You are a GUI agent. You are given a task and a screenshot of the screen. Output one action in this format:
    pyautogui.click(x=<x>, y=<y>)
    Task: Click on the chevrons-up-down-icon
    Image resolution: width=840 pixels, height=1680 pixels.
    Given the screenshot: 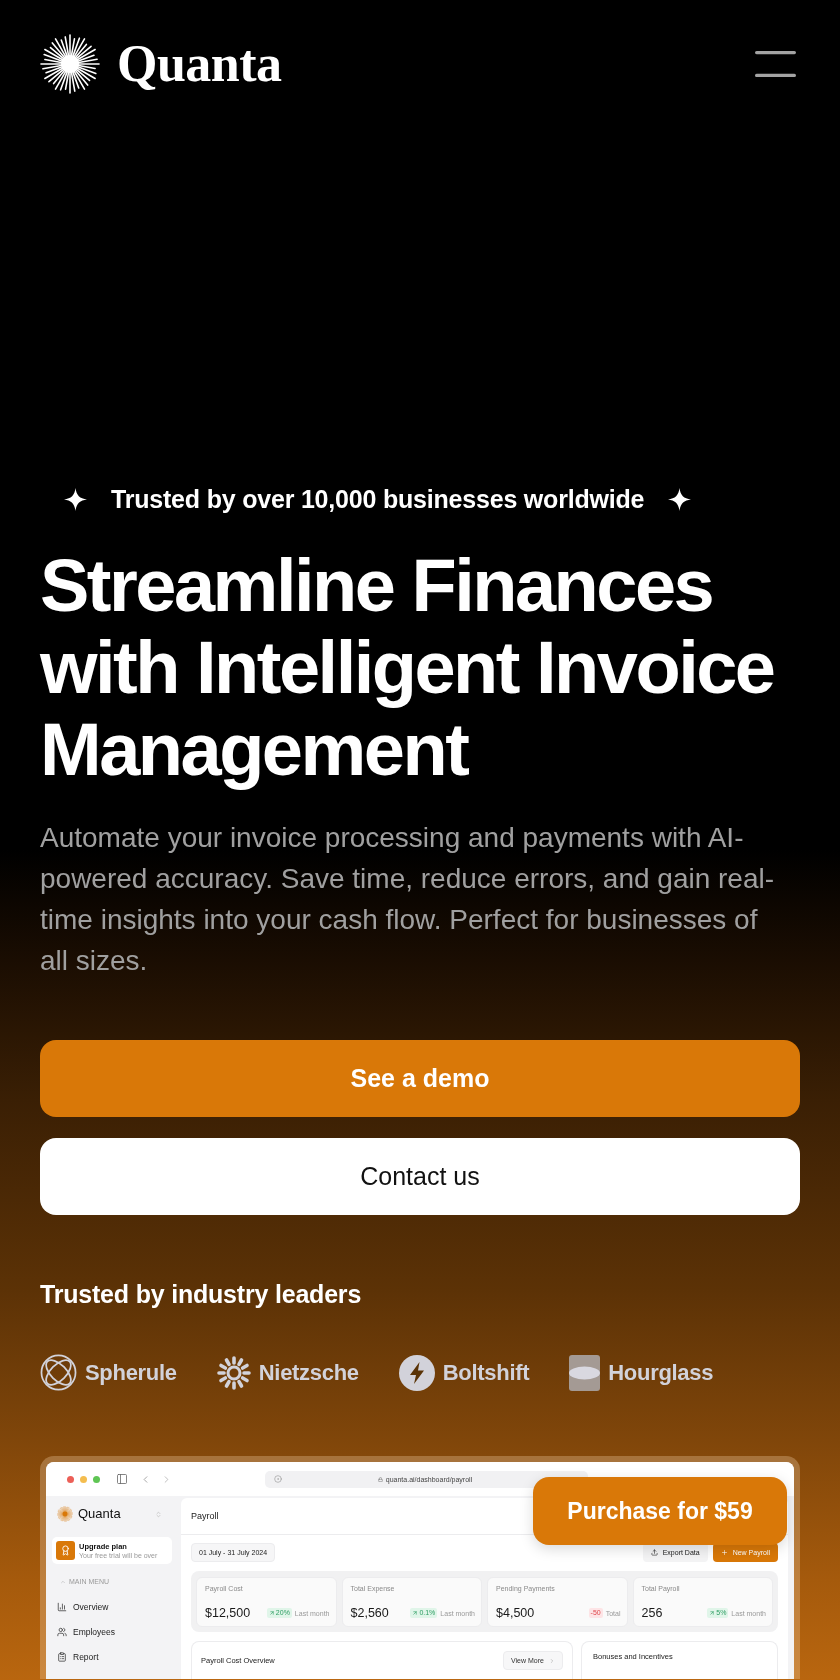 What is the action you would take?
    pyautogui.click(x=158, y=1514)
    